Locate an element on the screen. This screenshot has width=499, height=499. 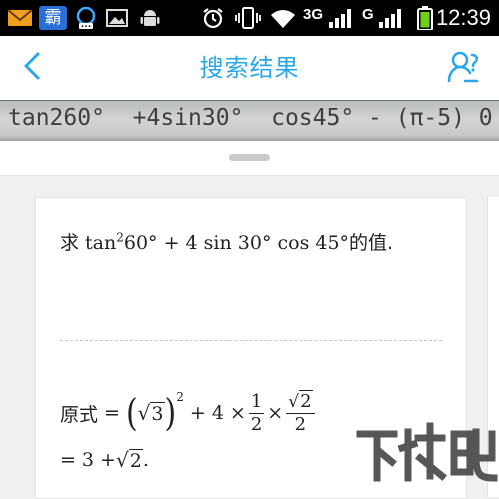
mail-icon is located at coordinates (20, 18).